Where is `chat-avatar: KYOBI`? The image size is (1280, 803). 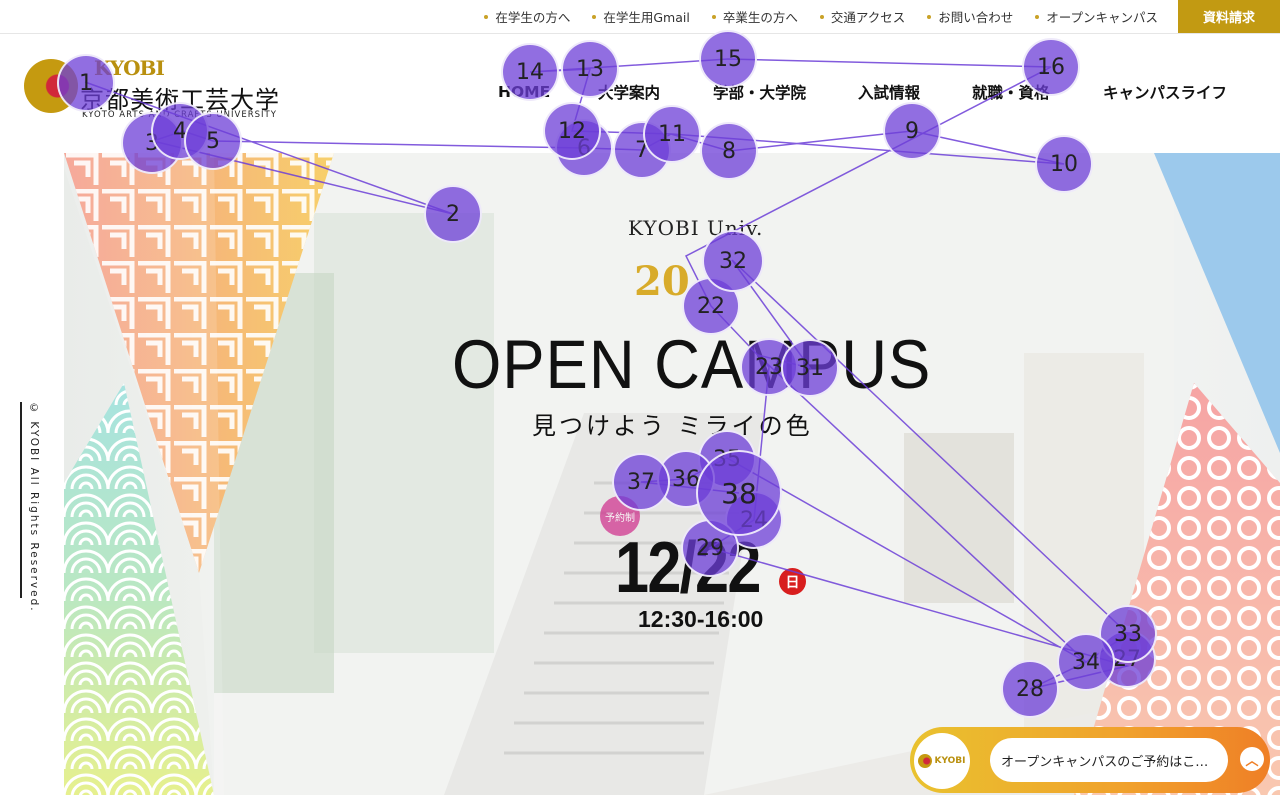
chat-avatar: KYOBI is located at coordinates (942, 761).